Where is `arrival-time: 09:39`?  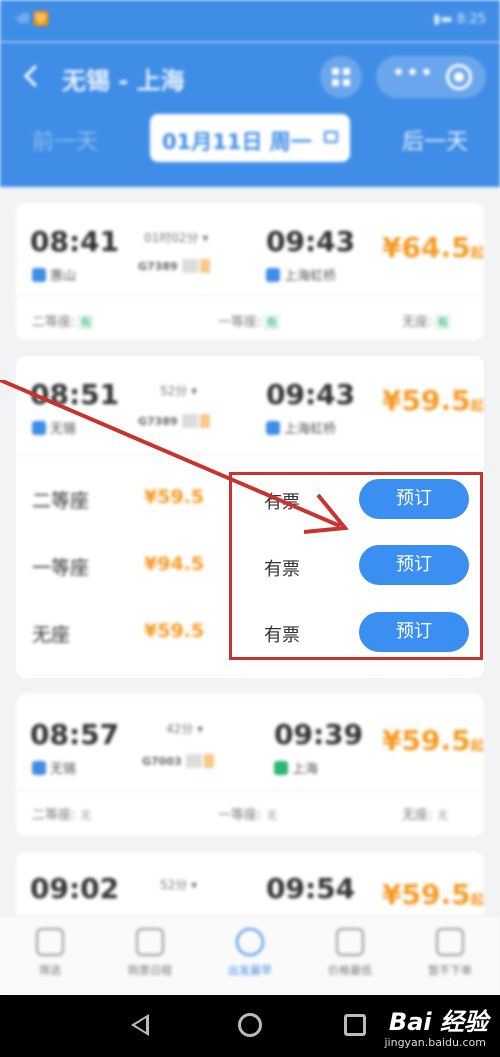
arrival-time: 09:39 is located at coordinates (319, 734).